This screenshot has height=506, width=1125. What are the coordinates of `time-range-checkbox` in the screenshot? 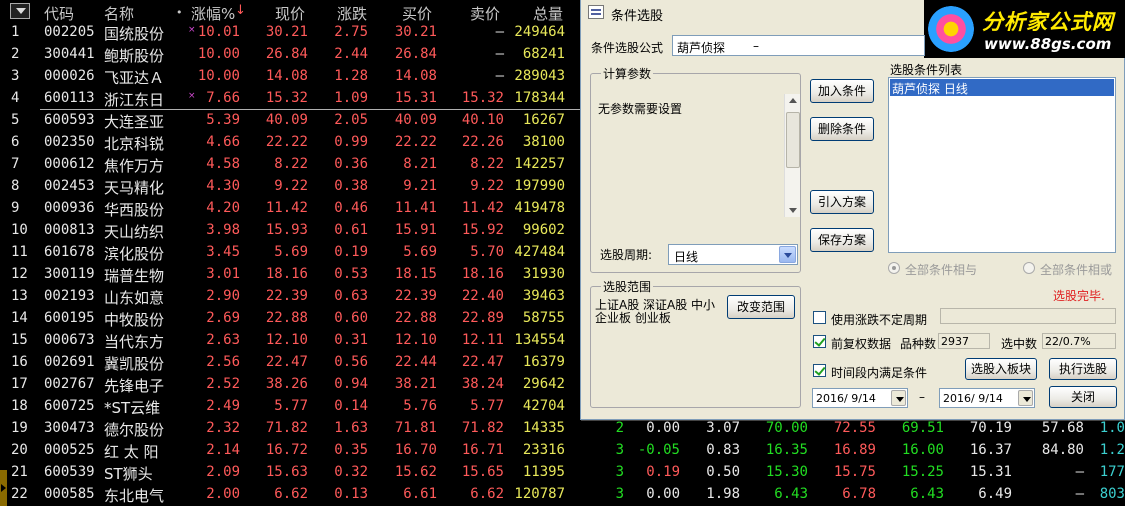 It's located at (819, 370).